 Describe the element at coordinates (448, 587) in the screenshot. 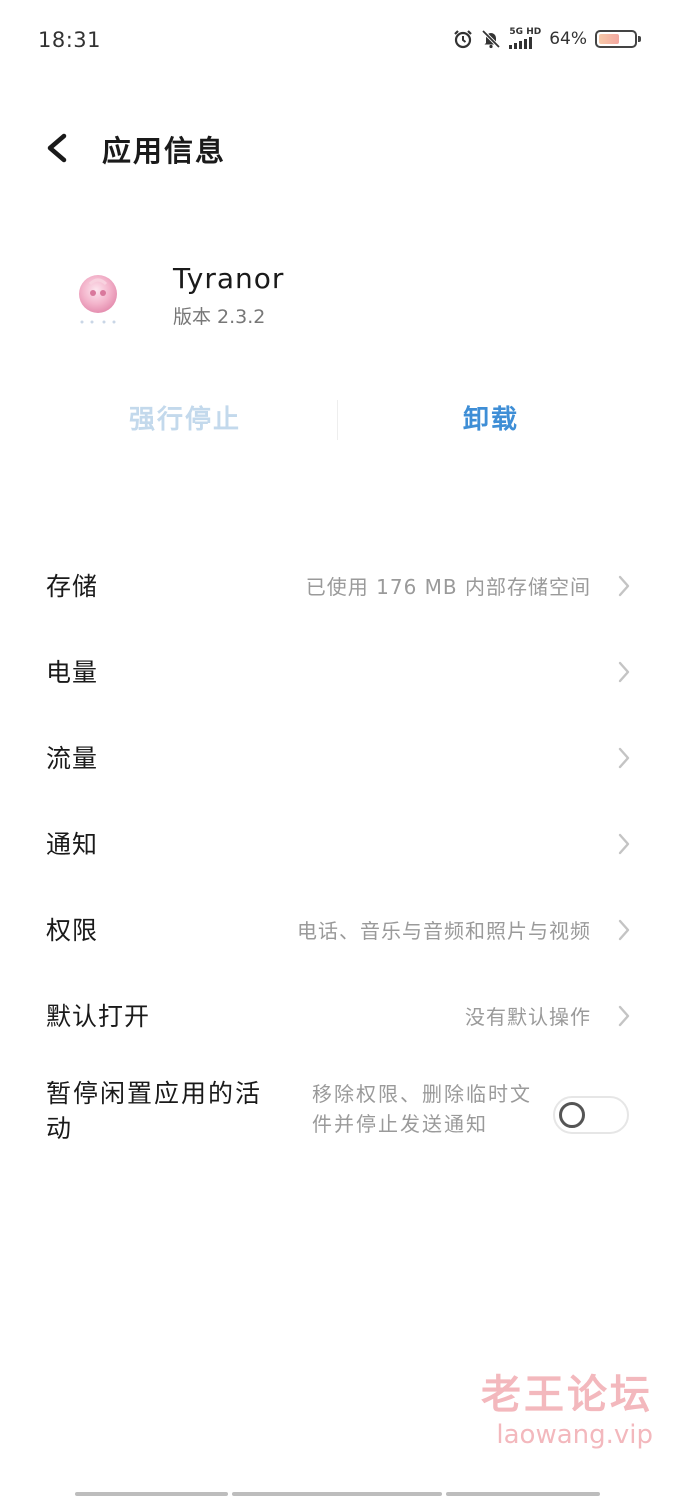

I see `row-value: 已使用 176 MB 内部存储空间` at that location.